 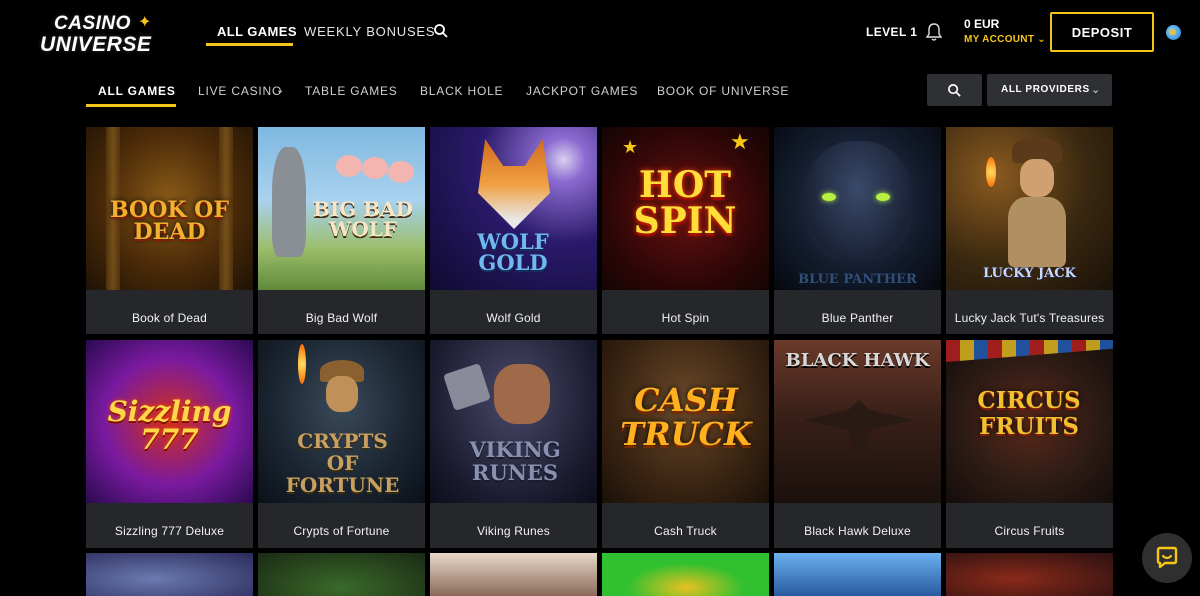 I want to click on globe-icon, so click(x=1173, y=32).